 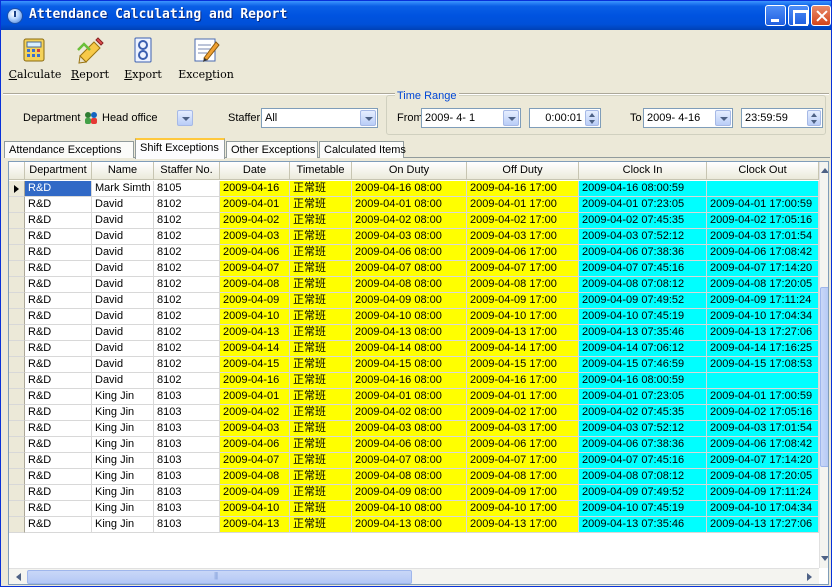 What do you see at coordinates (409, 397) in the screenshot?
I see `cell-on-duty: 2009-04-01 08:00` at bounding box center [409, 397].